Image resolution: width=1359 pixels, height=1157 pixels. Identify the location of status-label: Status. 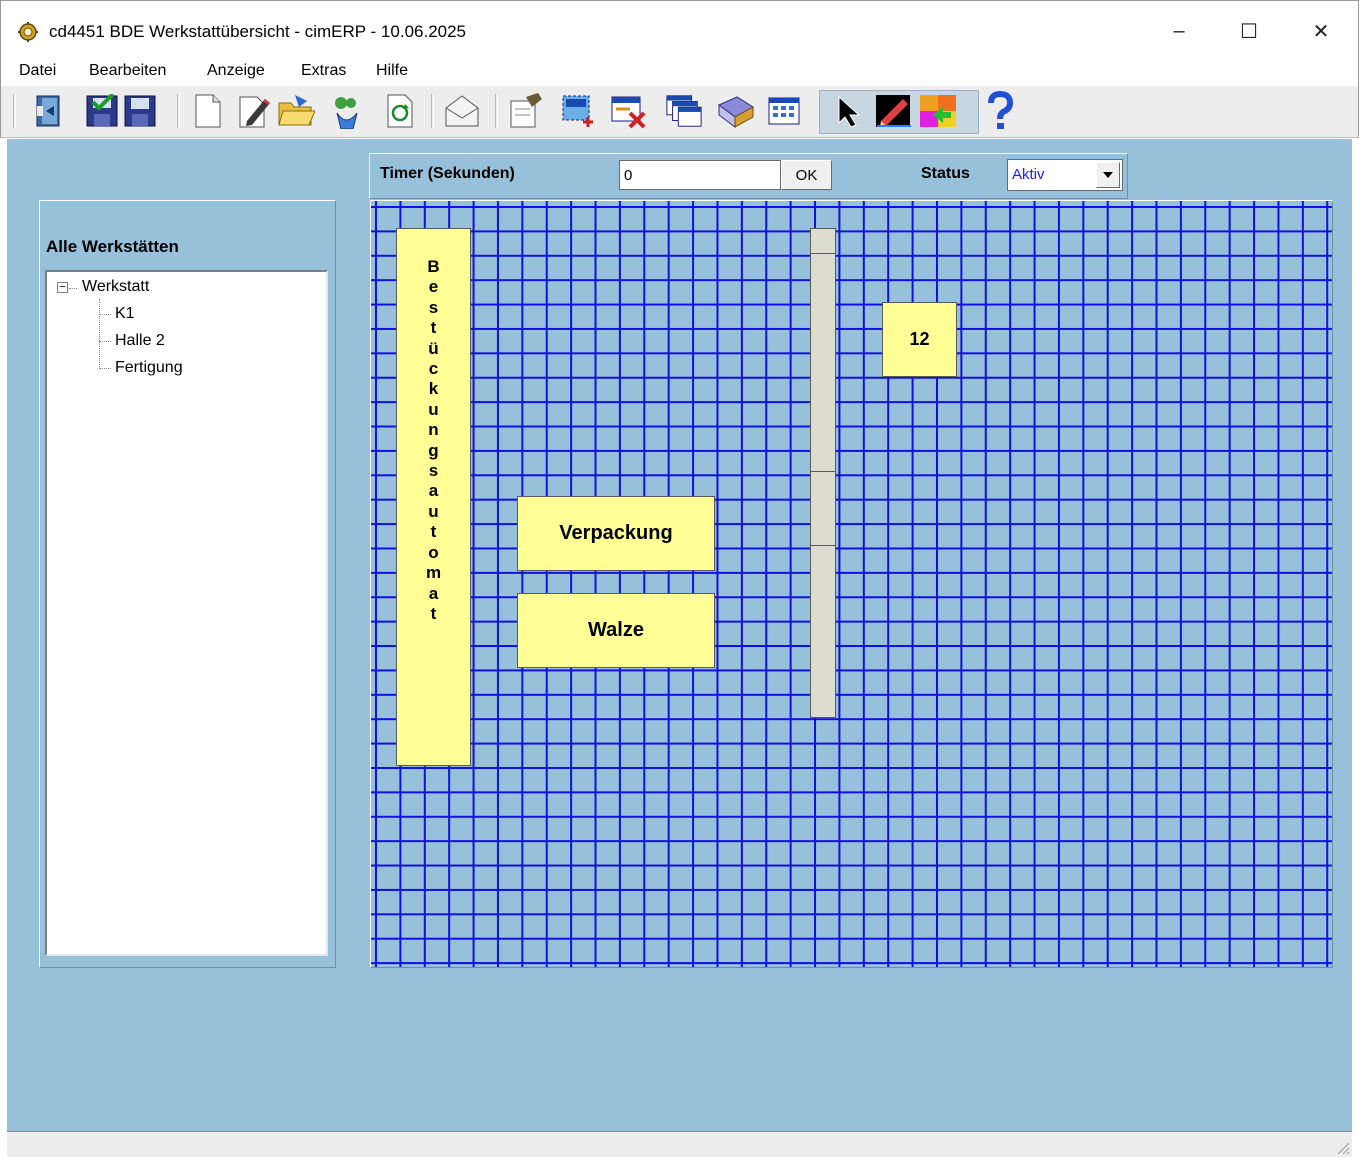
(945, 173).